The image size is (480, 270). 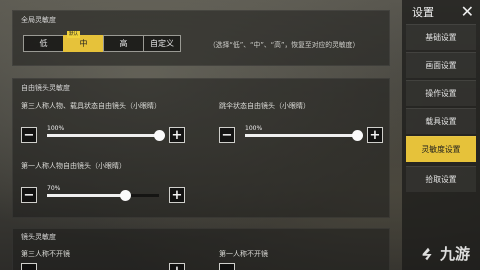 I want to click on sidebar-item-controls: 操作设置, so click(x=441, y=93).